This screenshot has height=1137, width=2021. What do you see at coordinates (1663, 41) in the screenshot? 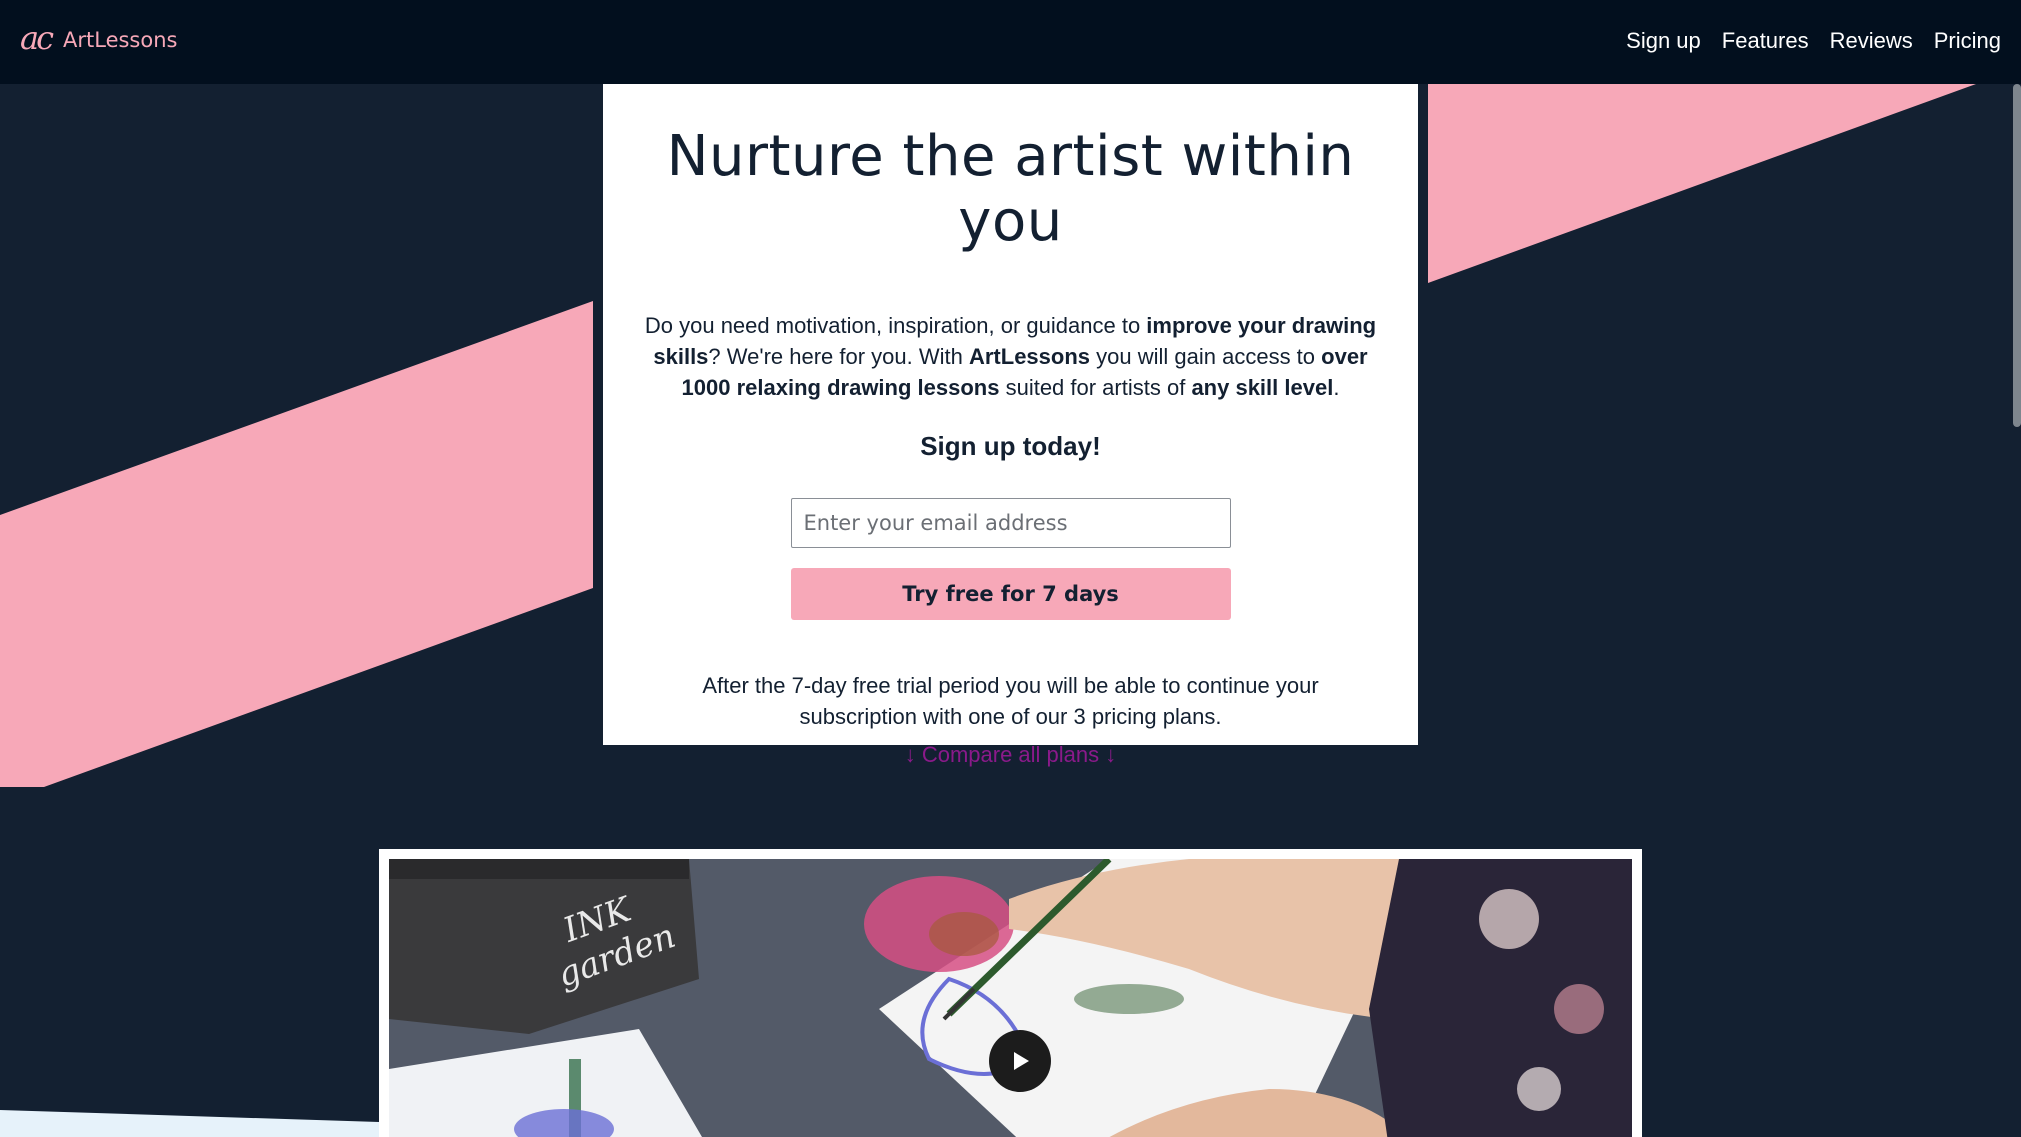
I see `nav-link-sign-up: Sign up` at bounding box center [1663, 41].